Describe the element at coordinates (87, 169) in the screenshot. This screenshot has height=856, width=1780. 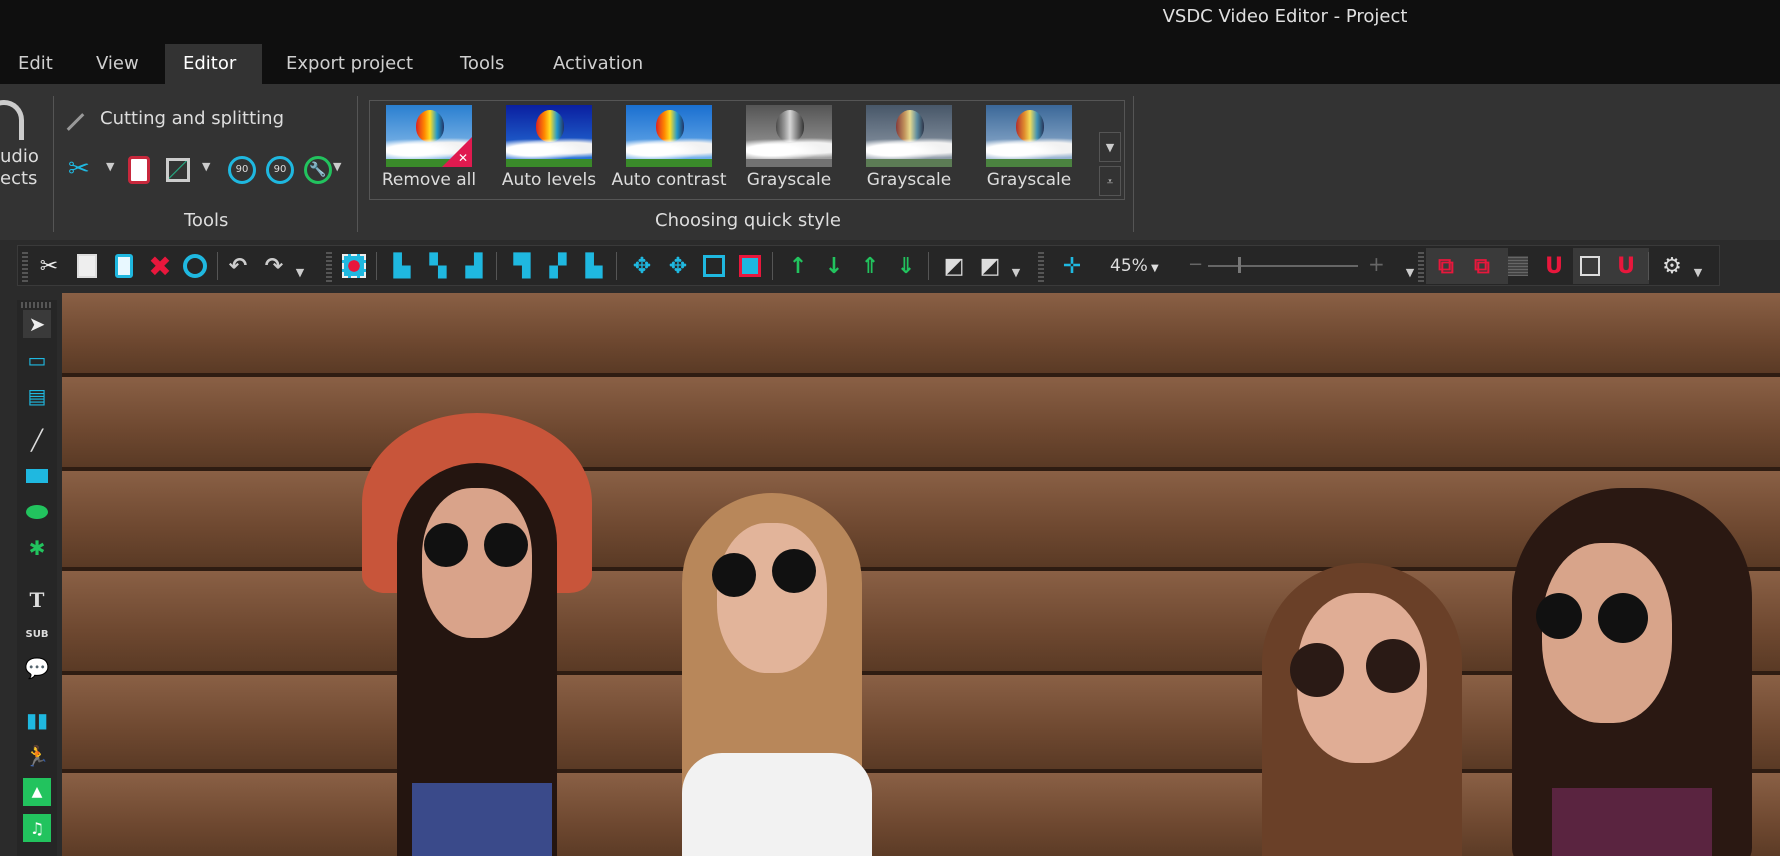
I see `scissors-icon: ✂` at that location.